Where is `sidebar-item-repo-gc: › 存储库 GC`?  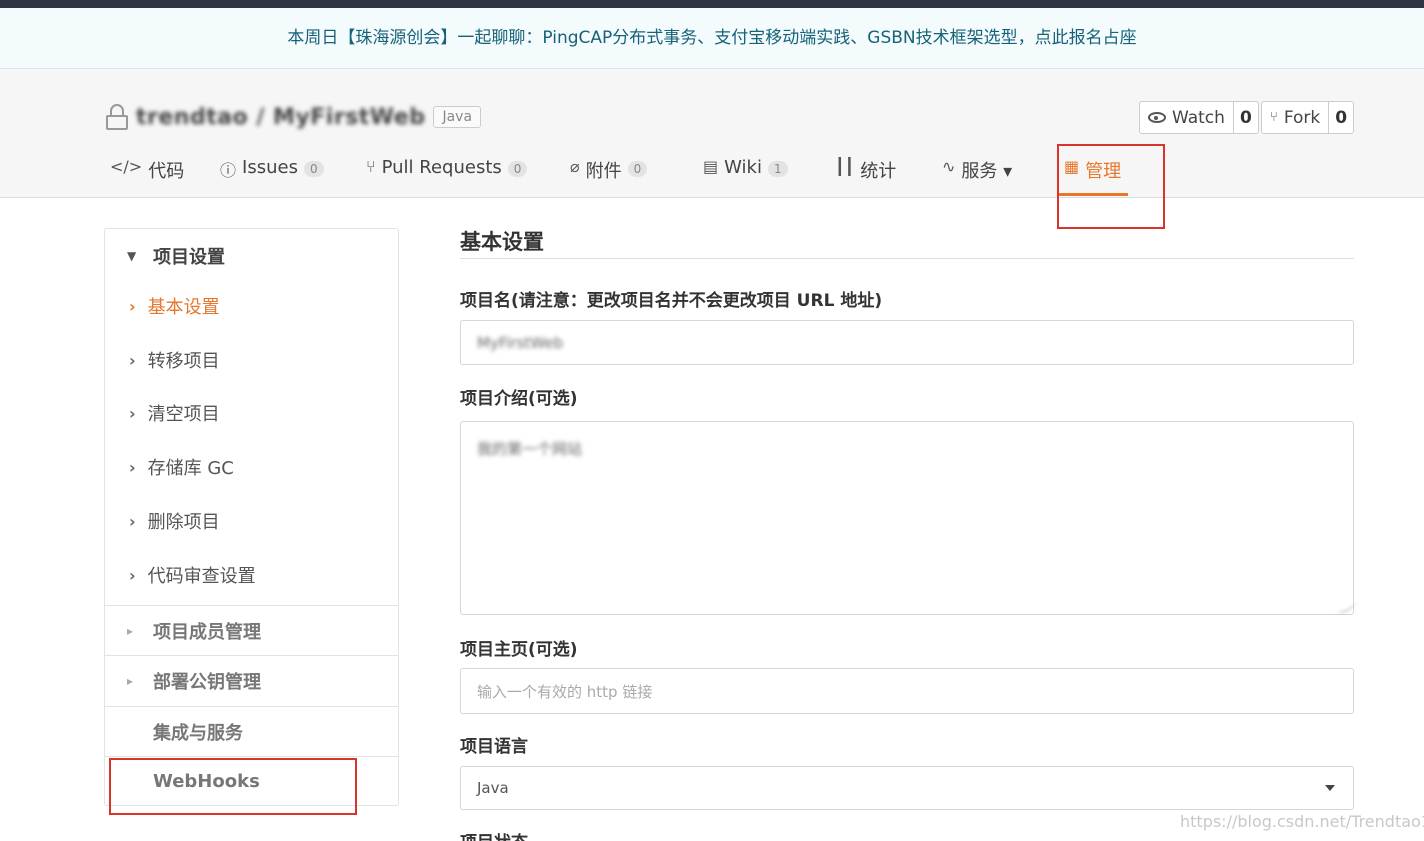 sidebar-item-repo-gc: › 存储库 GC is located at coordinates (181, 467).